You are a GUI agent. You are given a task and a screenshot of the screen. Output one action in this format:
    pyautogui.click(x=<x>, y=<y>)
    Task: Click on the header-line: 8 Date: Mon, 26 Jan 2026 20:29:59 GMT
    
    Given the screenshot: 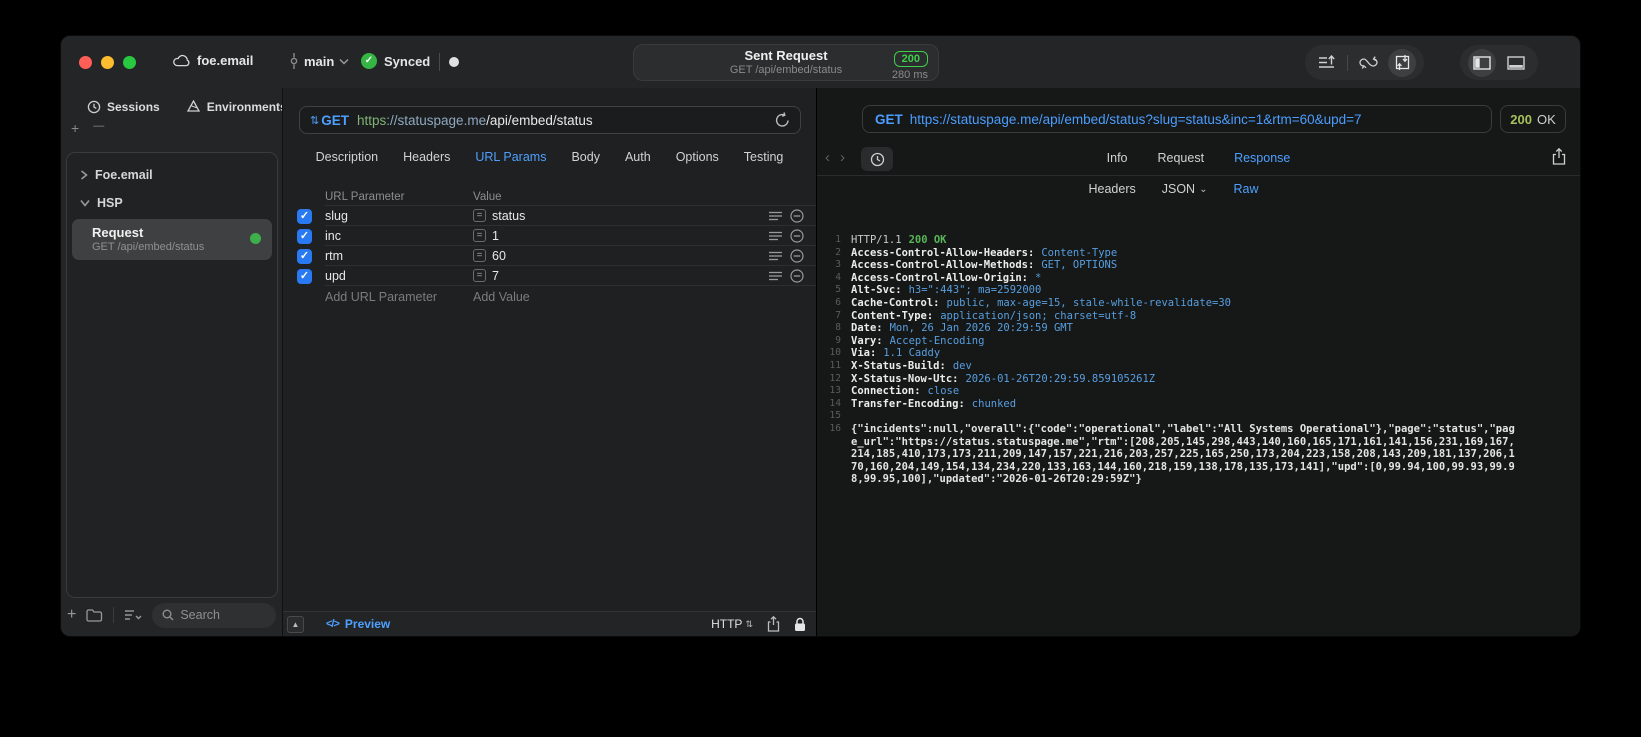 What is the action you would take?
    pyautogui.click(x=954, y=328)
    